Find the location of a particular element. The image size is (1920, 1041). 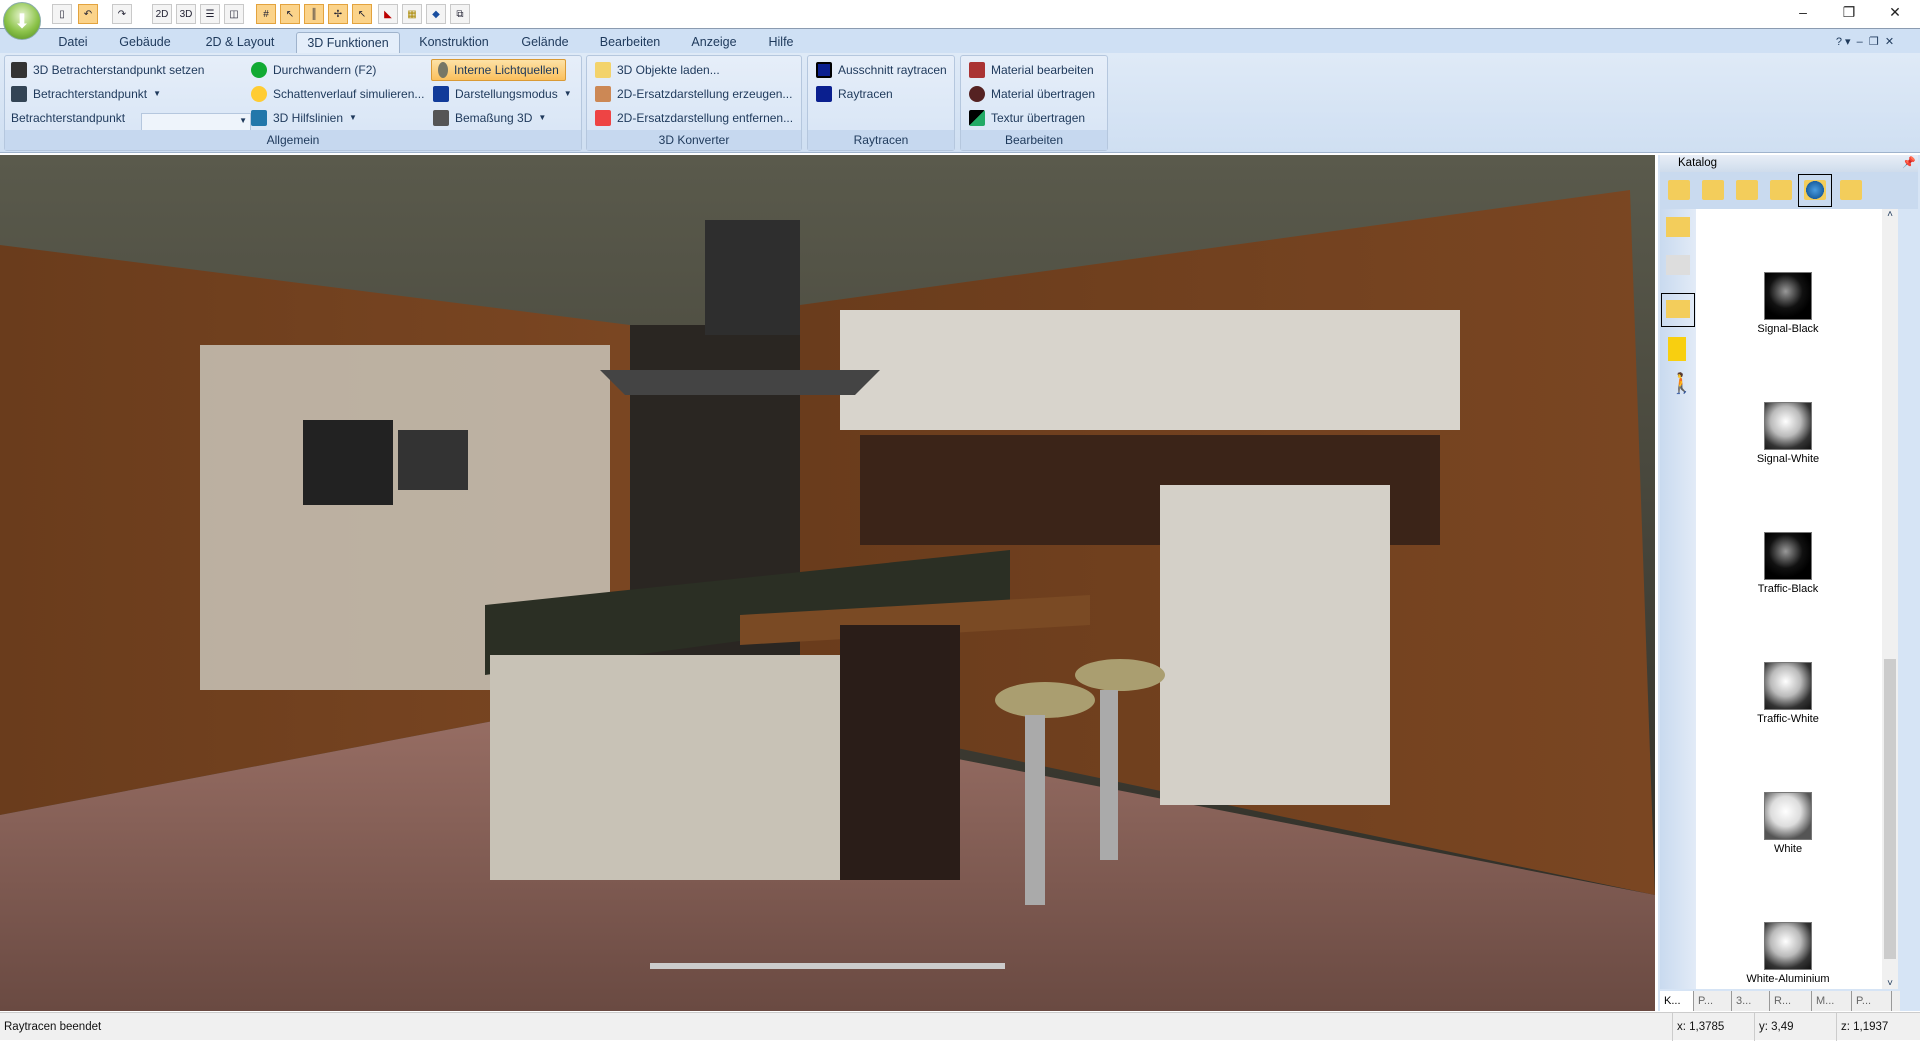

snap-icon: ✢ is located at coordinates (338, 14).